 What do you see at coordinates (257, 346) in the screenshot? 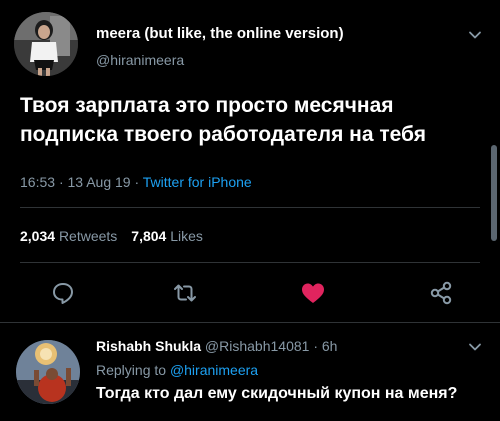
I see `reply-author-handle: @Rishabh14081` at bounding box center [257, 346].